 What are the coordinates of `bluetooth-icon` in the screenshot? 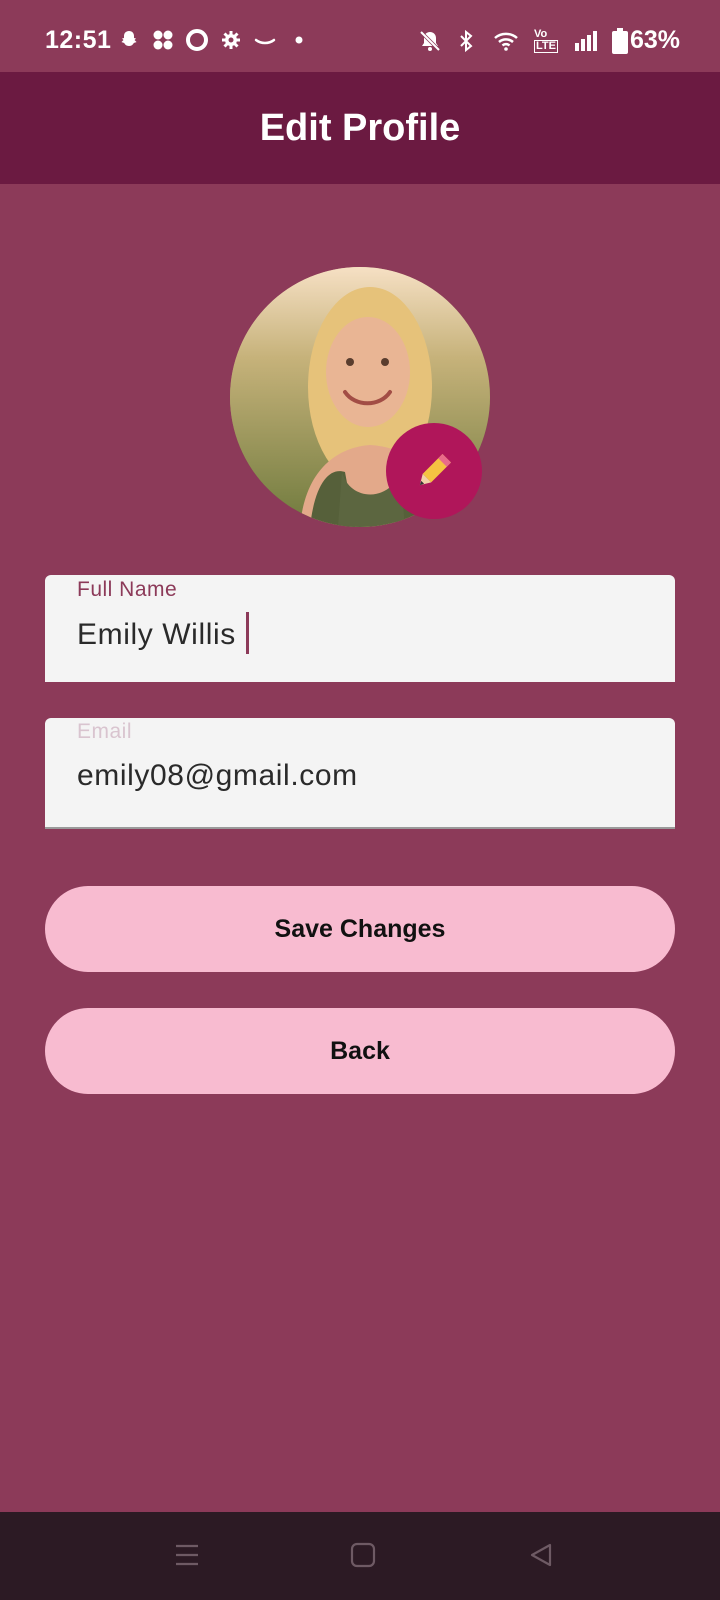 It's located at (466, 40).